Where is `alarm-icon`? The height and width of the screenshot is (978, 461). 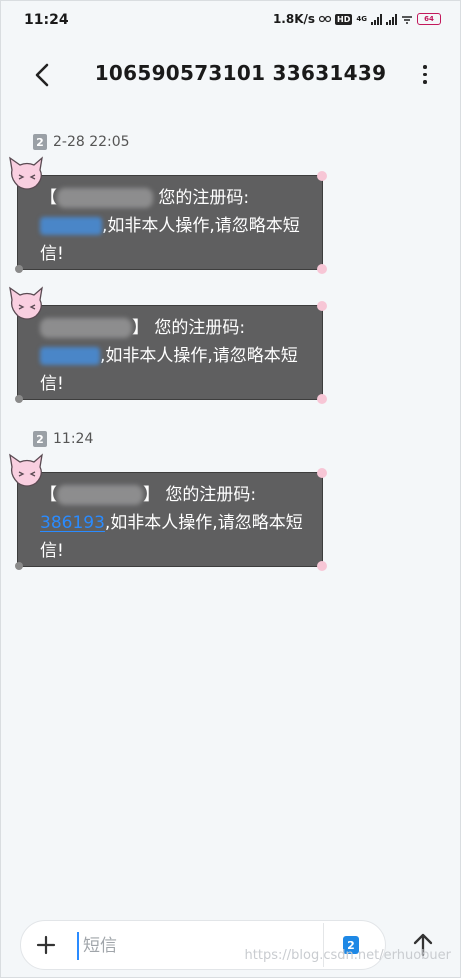
alarm-icon is located at coordinates (325, 19).